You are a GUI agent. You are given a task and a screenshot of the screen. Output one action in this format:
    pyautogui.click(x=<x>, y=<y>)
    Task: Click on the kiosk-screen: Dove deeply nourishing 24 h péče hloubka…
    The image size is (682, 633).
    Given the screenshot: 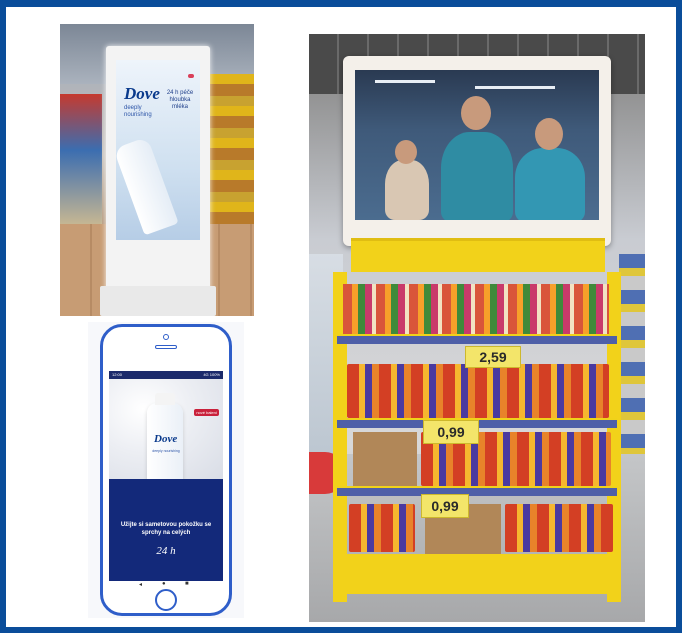 What is the action you would take?
    pyautogui.click(x=158, y=150)
    